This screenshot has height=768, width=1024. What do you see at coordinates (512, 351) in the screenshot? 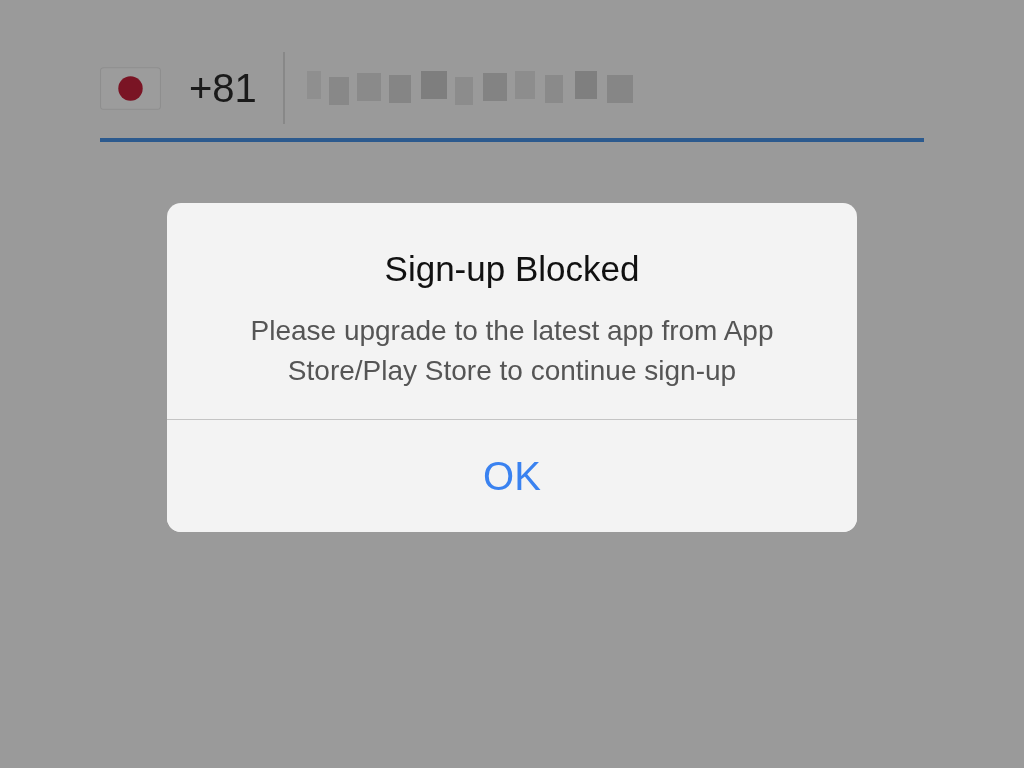
I see `dialog-message: Please upgrade to the latest app from App Store/Play Store to continue sign-up` at bounding box center [512, 351].